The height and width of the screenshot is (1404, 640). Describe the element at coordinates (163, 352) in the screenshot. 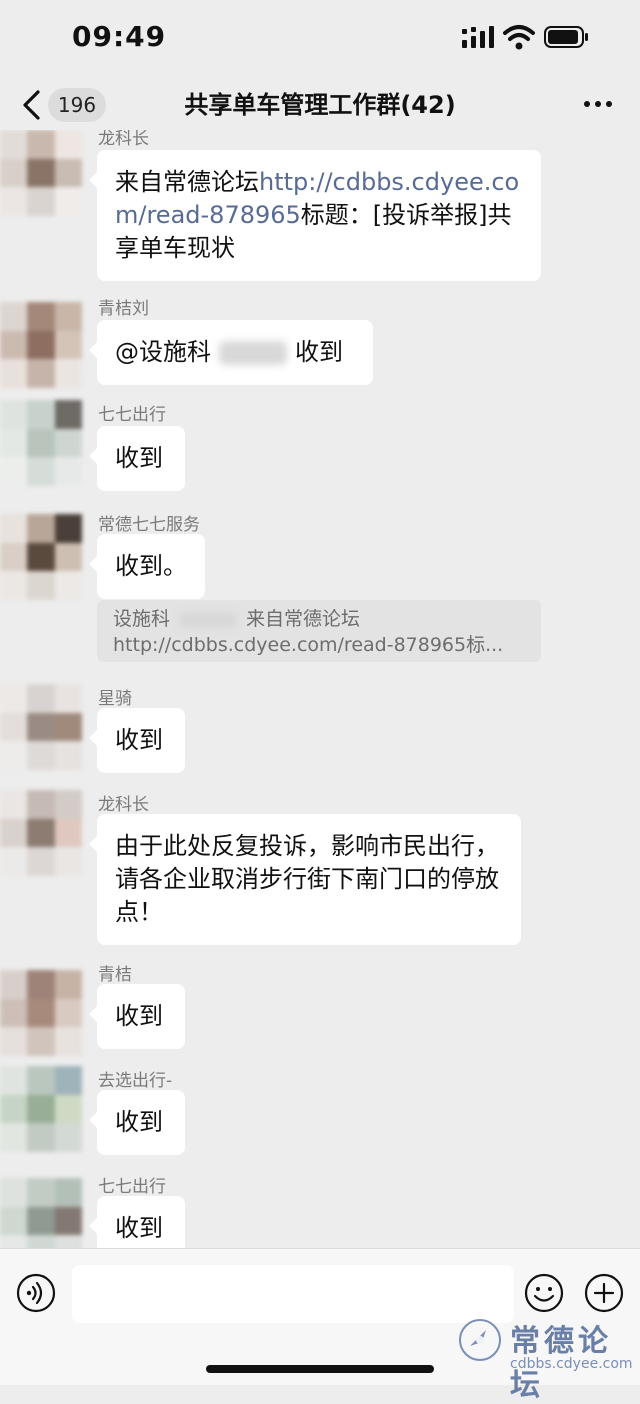

I see `message-text: @设施科` at that location.